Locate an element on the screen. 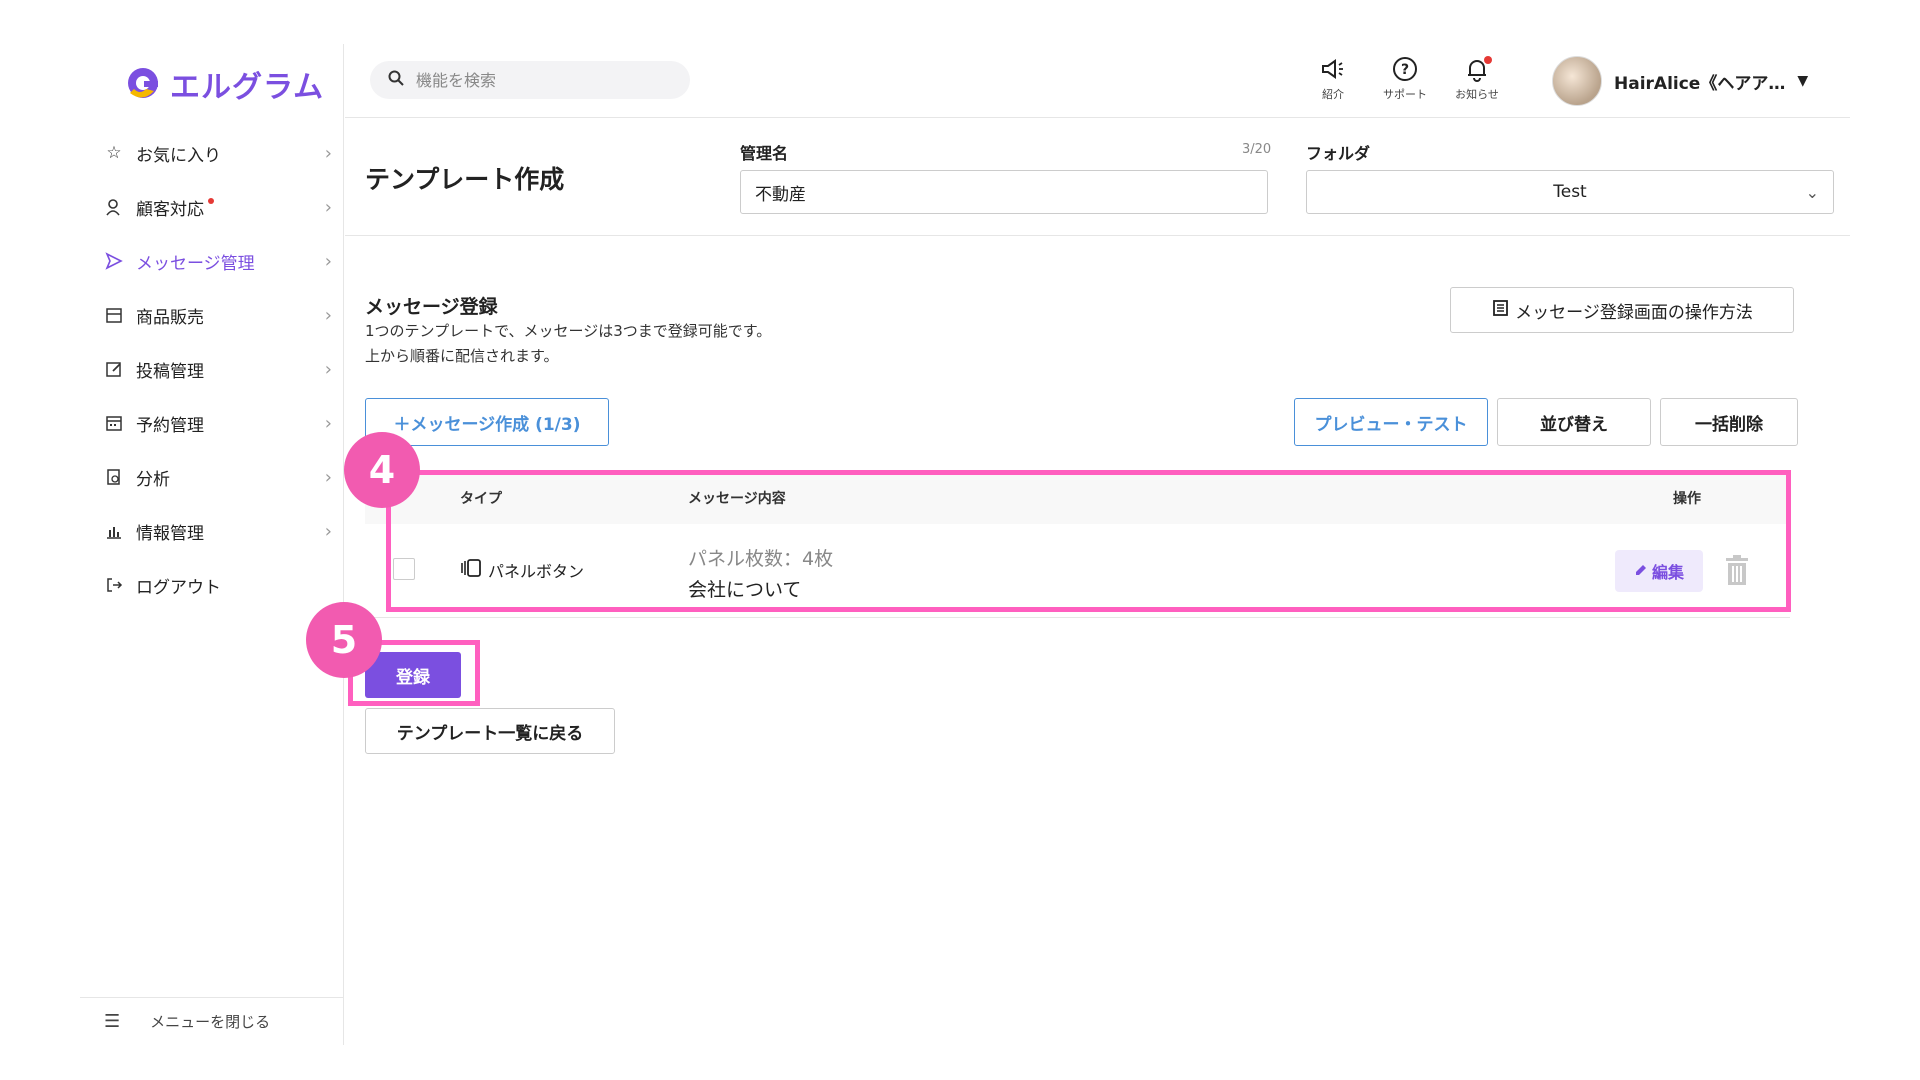 Image resolution: width=1920 pixels, height=1080 pixels. sidebar-item-reservations: 予約管理 › is located at coordinates (212, 423).